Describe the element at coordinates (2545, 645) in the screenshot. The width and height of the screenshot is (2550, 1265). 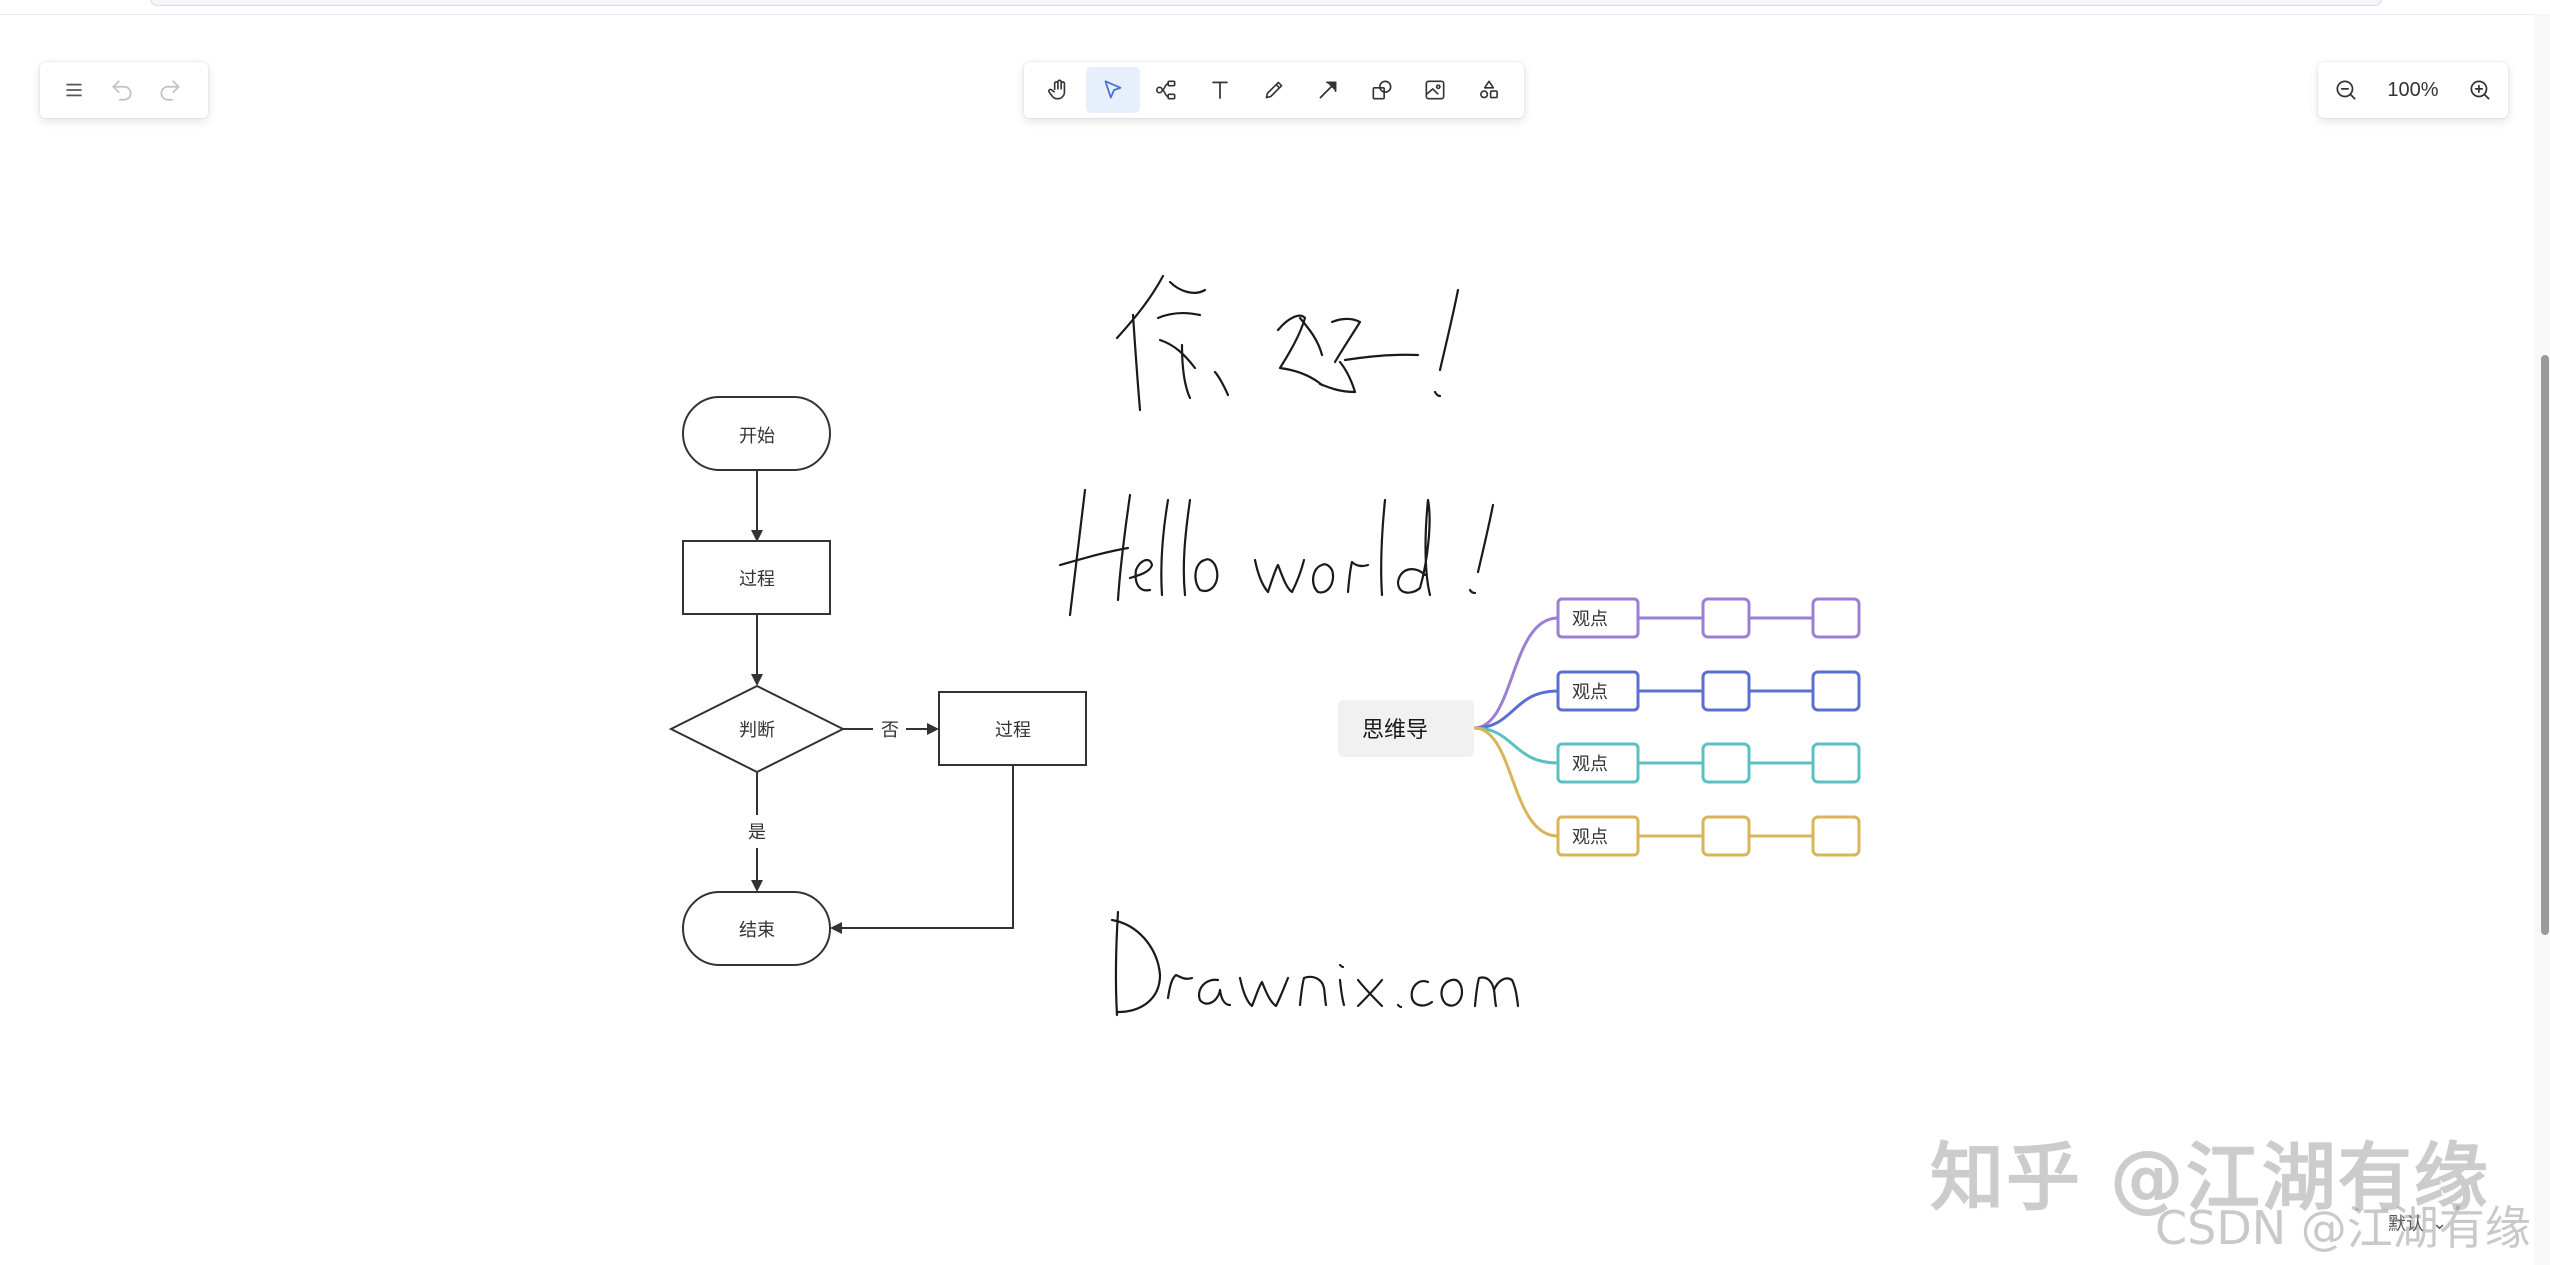
I see `vertical-scrollbar-thumb` at that location.